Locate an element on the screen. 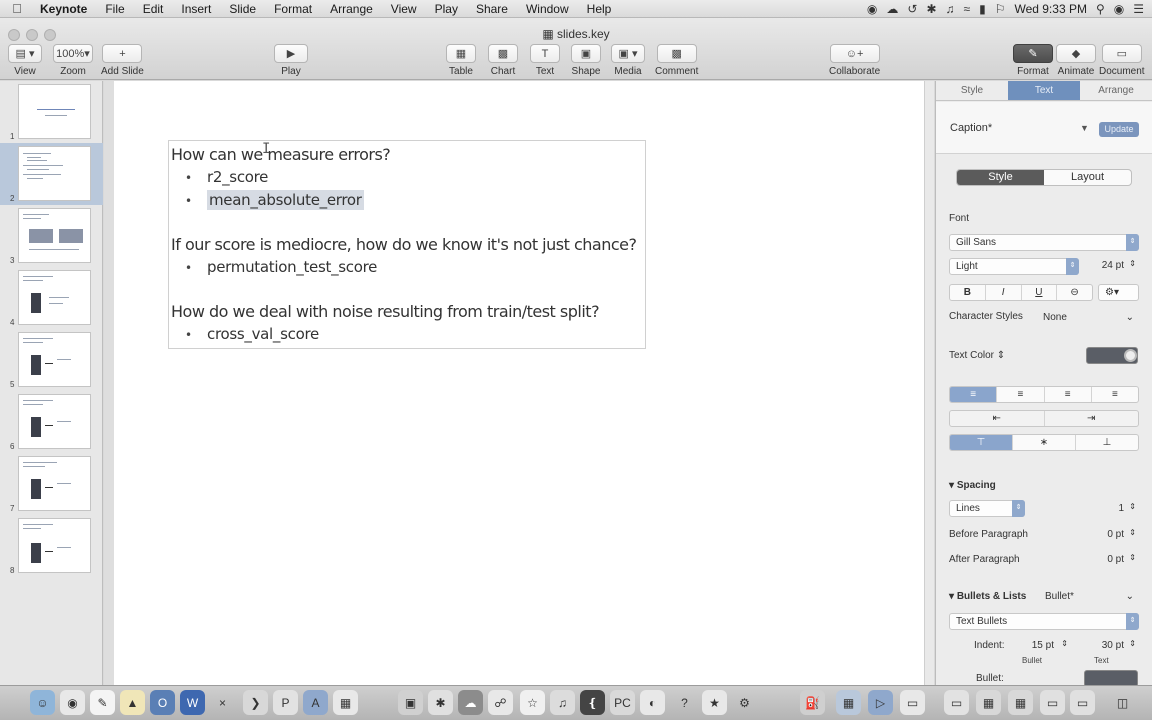  acrobat-icon: ☆ is located at coordinates (532, 702).